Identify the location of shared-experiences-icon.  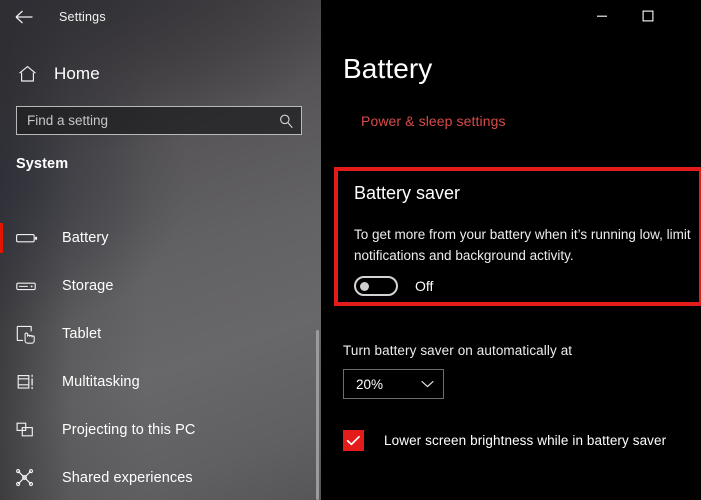
(28, 478).